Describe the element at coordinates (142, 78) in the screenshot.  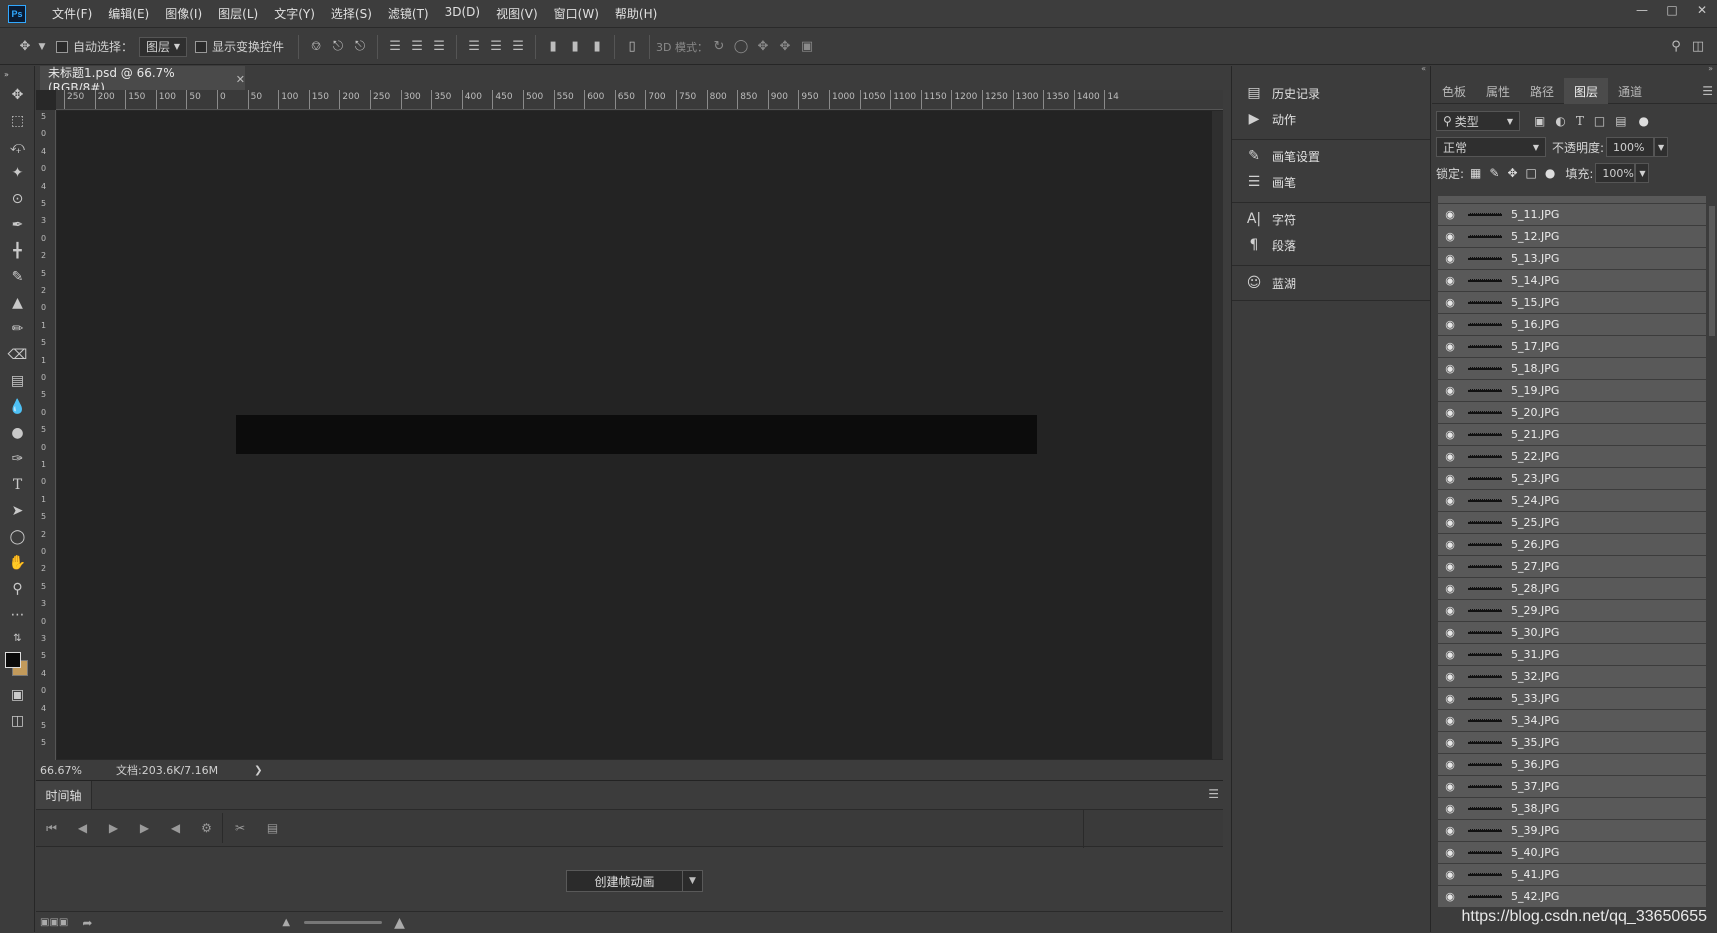
I see `document-tab: 未标题1.psd @ 66.7%(RGB/8#) ✕` at that location.